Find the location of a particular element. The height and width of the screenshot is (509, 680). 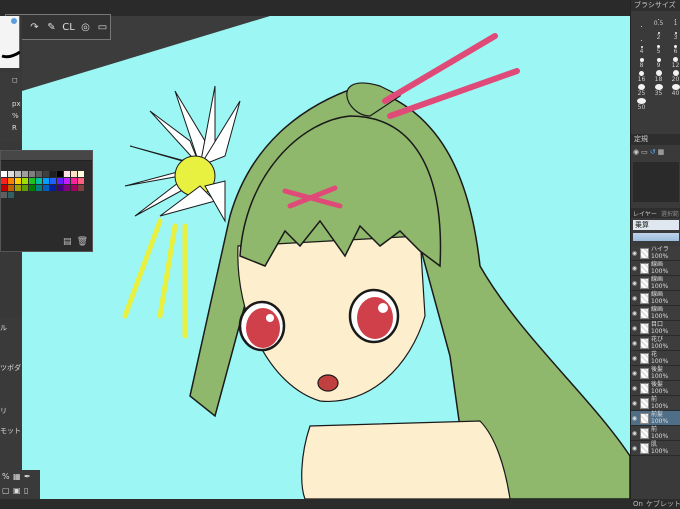

brush-size-cell: 4 is located at coordinates (641, 48).